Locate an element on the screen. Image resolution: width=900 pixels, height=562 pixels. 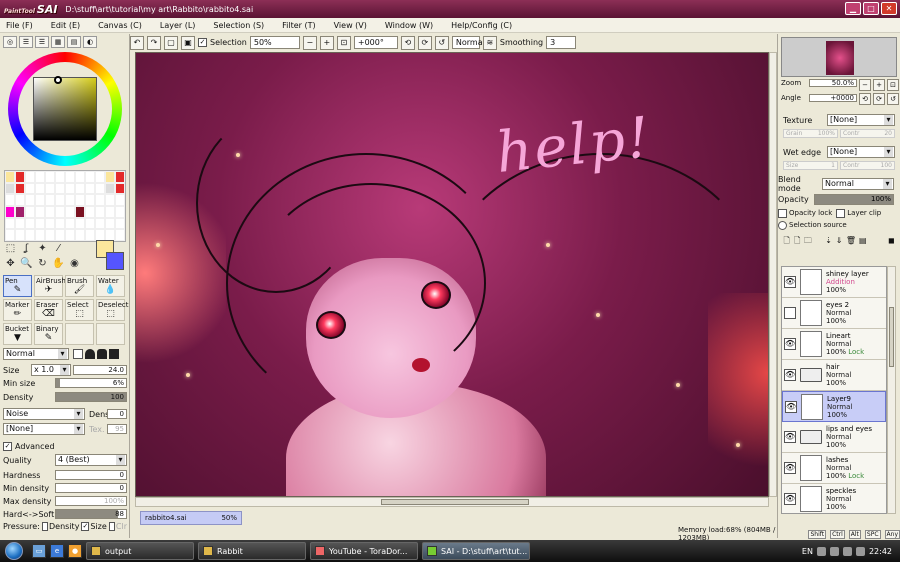
grain-field: Grain 100% is located at coordinates (810, 133).